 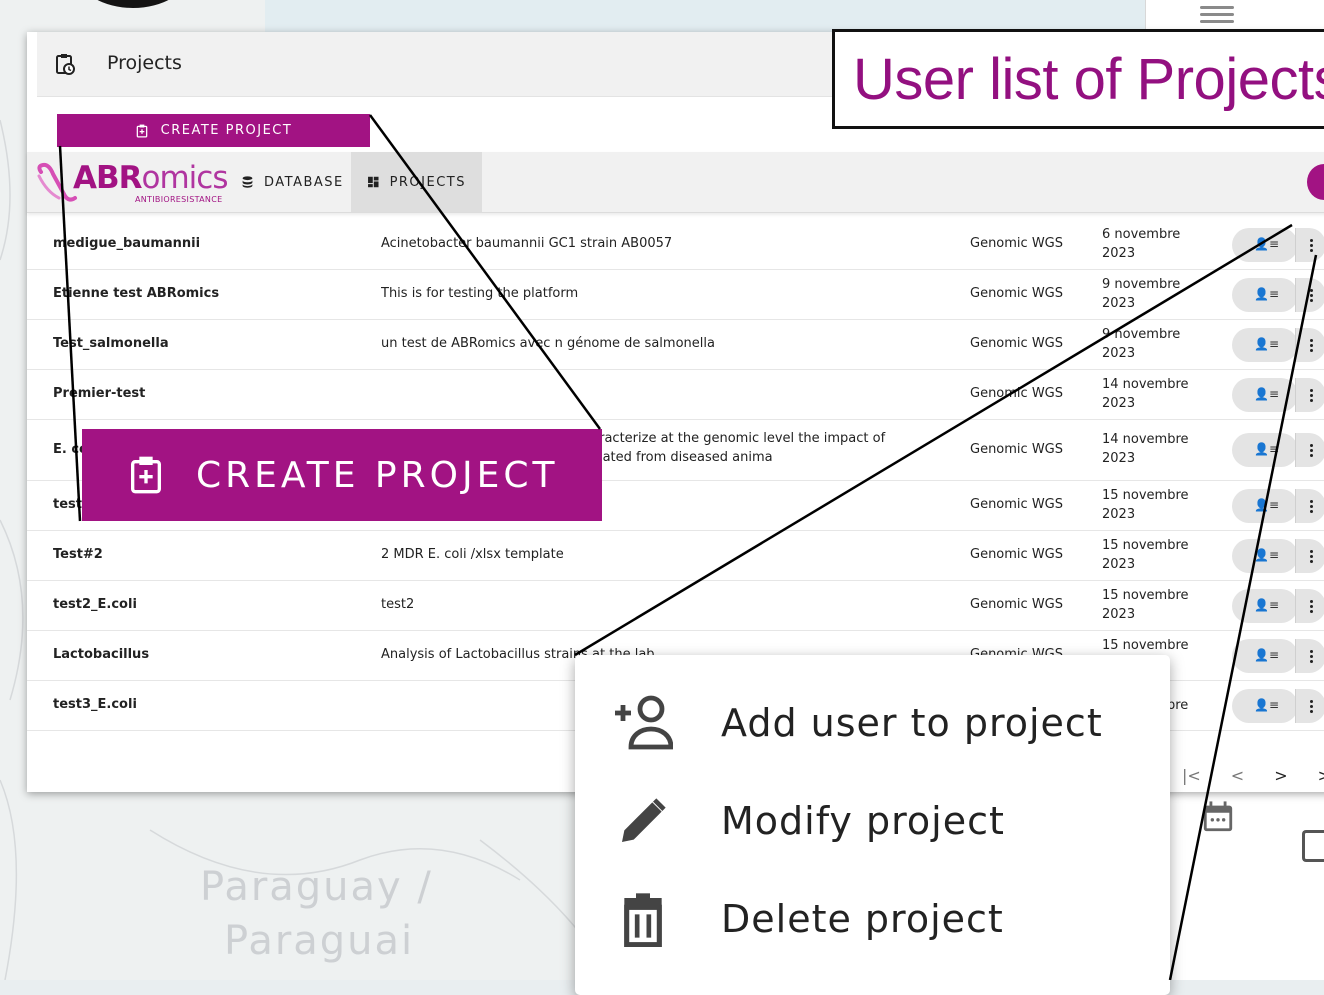 What do you see at coordinates (136, 293) in the screenshot?
I see `project-name: Etienne test ABRomics` at bounding box center [136, 293].